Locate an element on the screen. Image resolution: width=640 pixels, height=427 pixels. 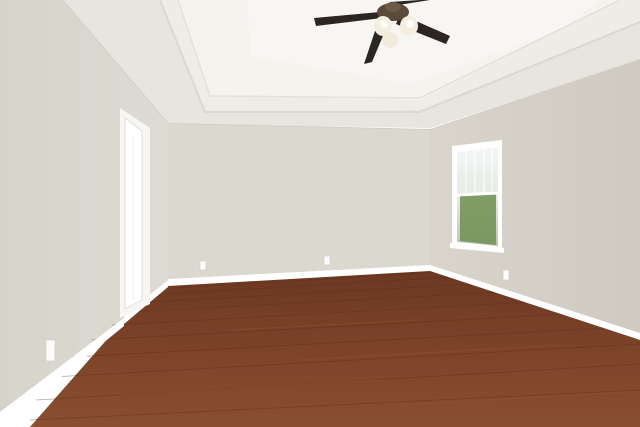
window is located at coordinates (477, 196).